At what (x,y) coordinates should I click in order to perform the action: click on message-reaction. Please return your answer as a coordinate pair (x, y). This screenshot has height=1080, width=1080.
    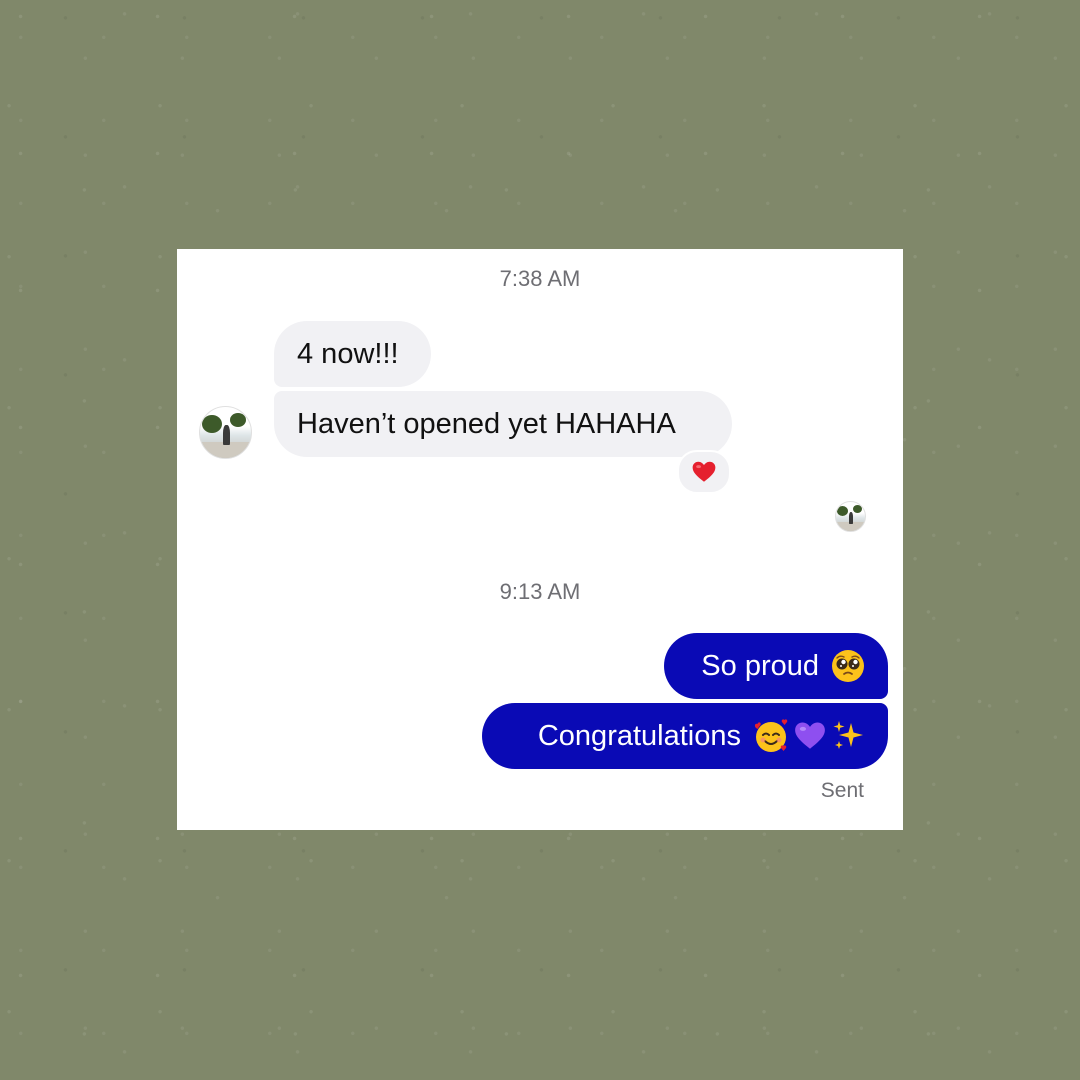
    Looking at the image, I should click on (704, 472).